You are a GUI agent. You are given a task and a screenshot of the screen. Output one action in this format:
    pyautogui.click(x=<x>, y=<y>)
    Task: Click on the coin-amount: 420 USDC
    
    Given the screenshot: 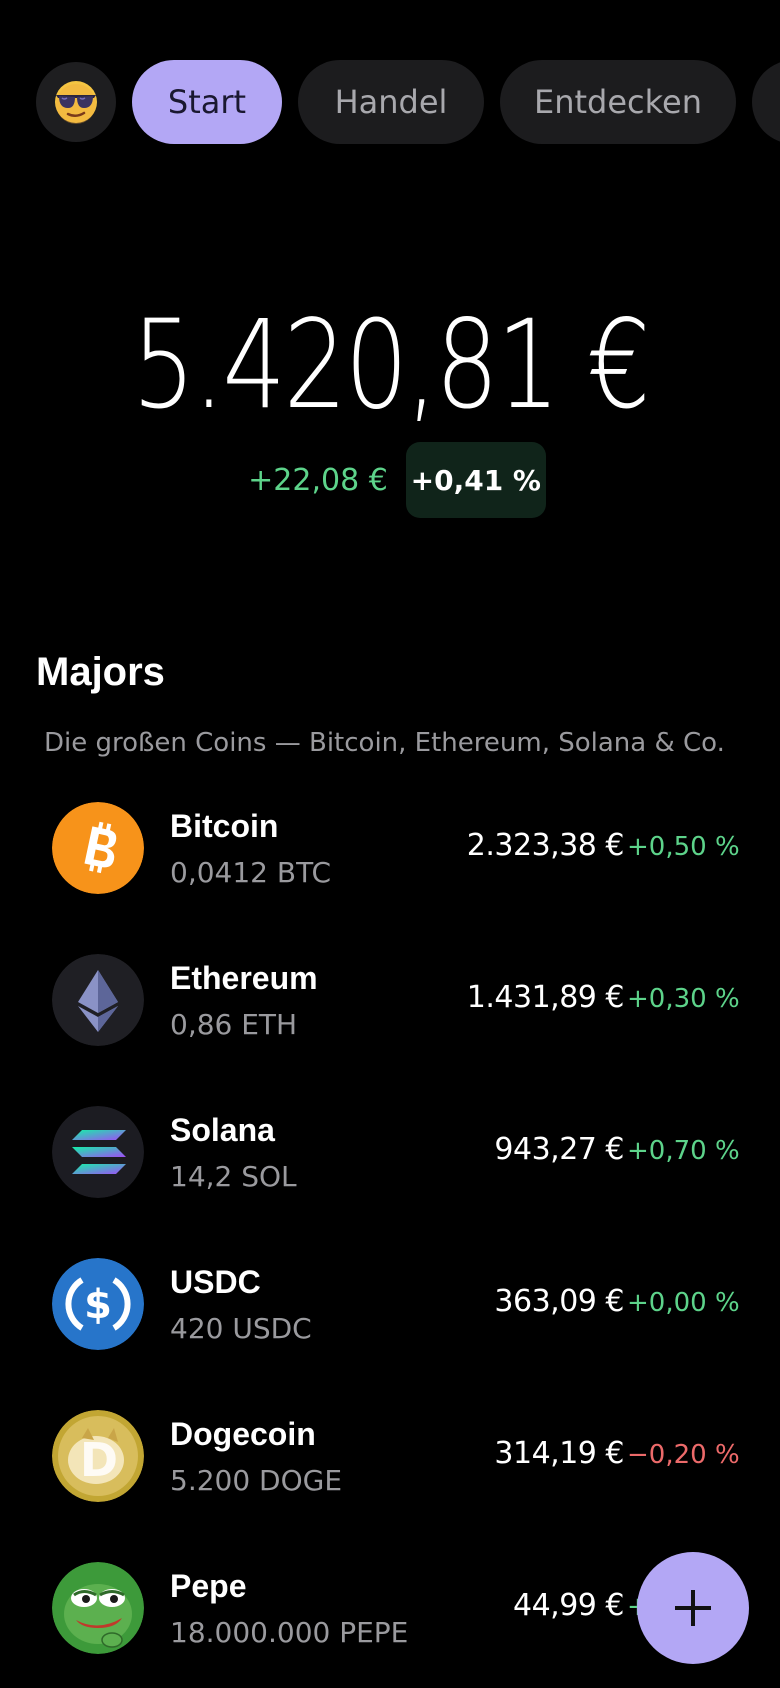 What is the action you would take?
    pyautogui.click(x=241, y=1328)
    